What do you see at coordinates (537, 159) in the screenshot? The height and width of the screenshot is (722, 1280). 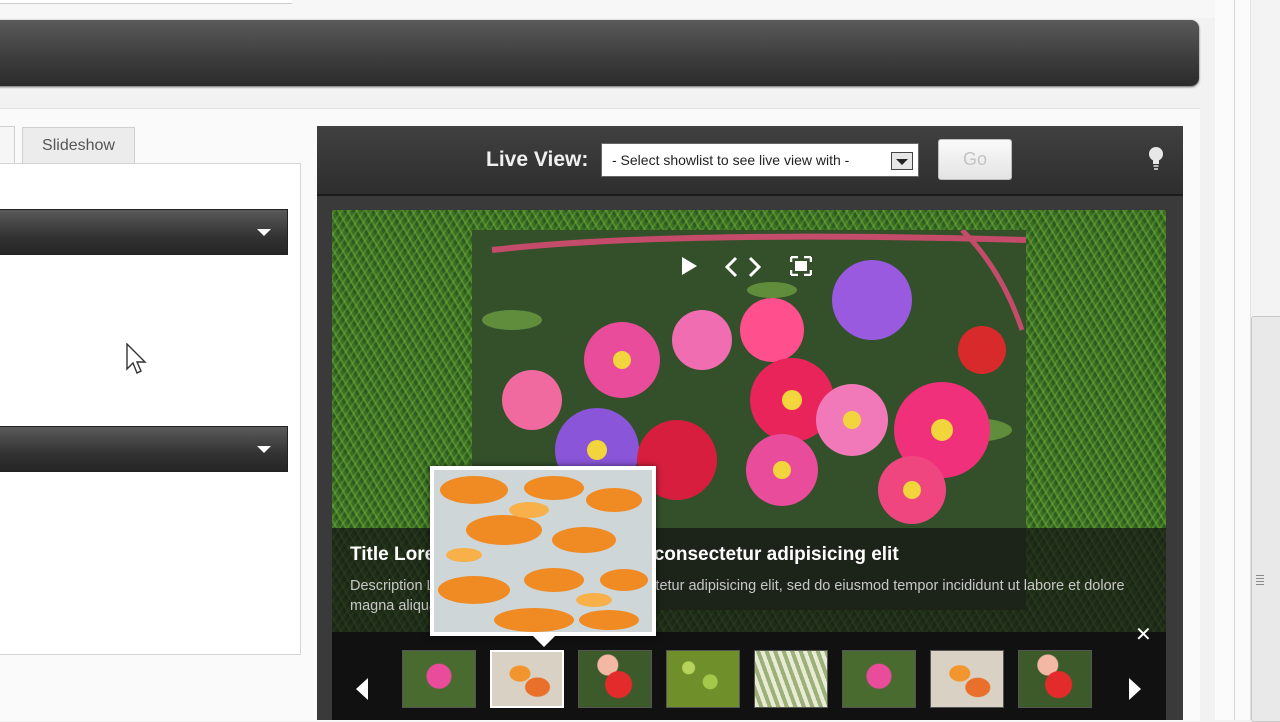 I see `live-view-label: Live View:` at bounding box center [537, 159].